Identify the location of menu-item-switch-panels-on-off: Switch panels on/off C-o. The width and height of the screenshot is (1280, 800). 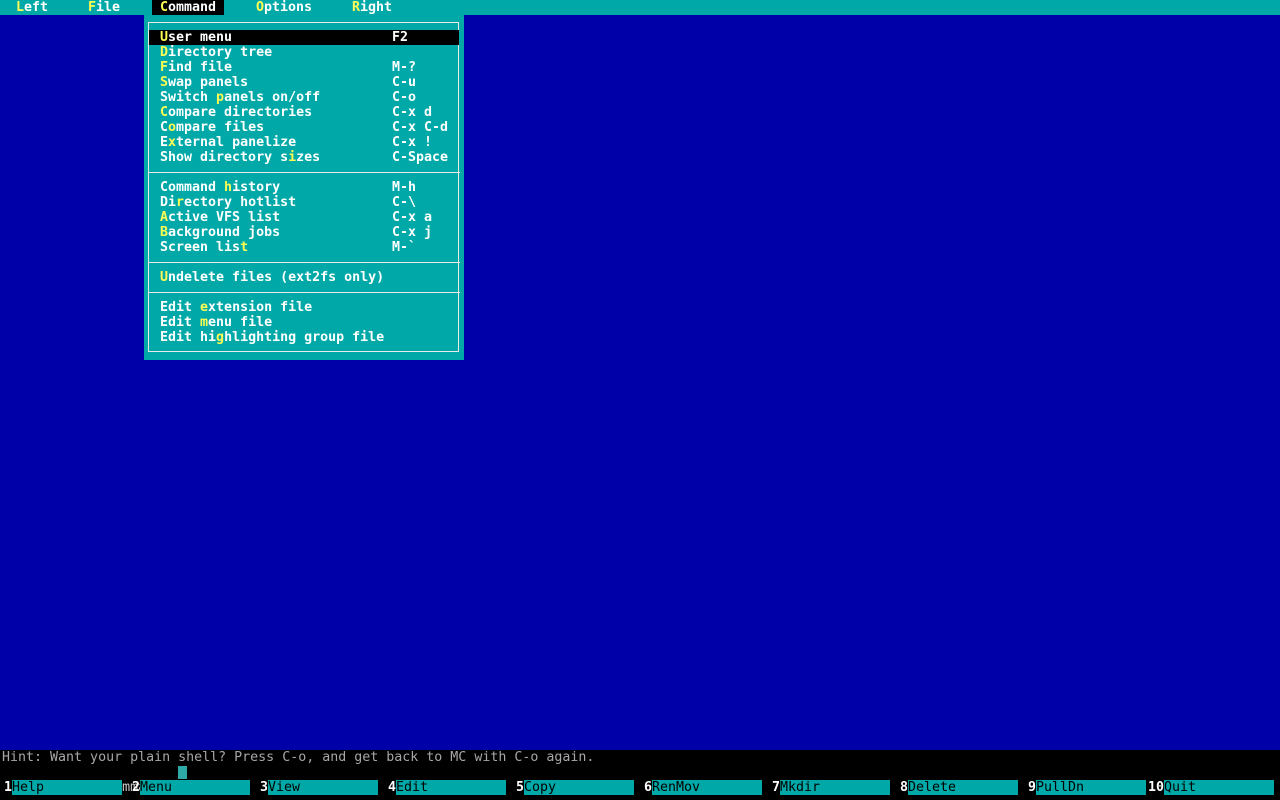
(304, 97).